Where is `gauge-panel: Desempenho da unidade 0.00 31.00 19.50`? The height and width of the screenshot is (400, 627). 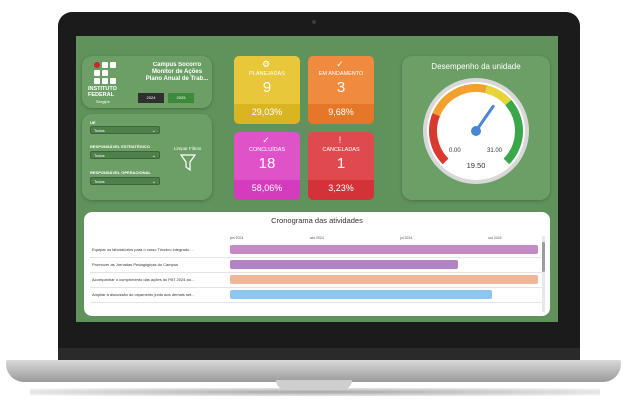
gauge-panel: Desempenho da unidade 0.00 31.00 19.50 is located at coordinates (476, 128).